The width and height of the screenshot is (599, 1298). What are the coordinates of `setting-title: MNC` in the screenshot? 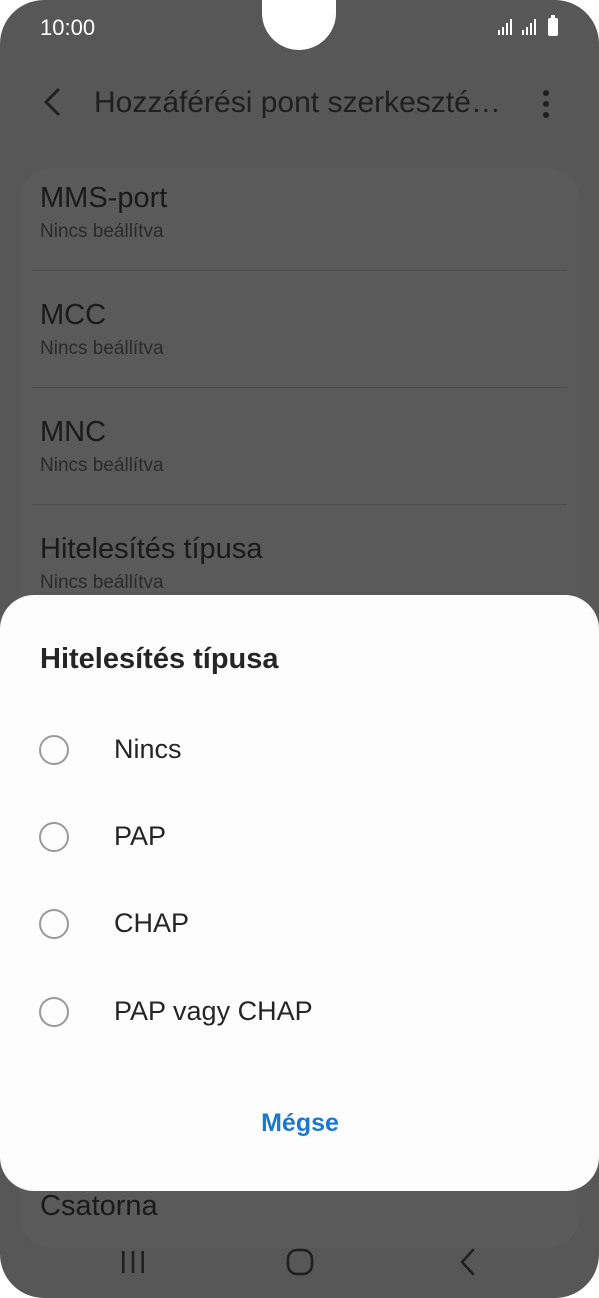 It's located at (73, 432).